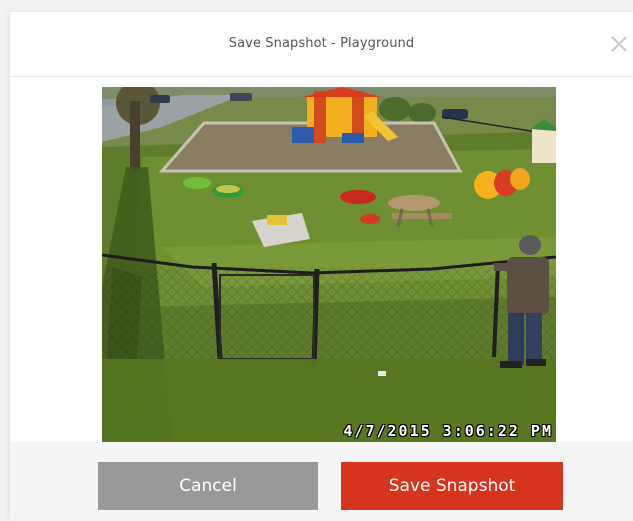 The width and height of the screenshot is (633, 521). I want to click on cancel-button: Cancel, so click(208, 486).